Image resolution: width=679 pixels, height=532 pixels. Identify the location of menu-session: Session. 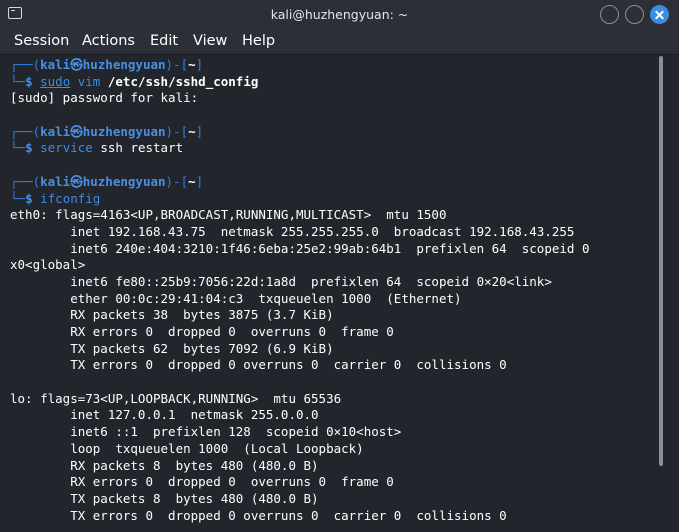
(41, 41).